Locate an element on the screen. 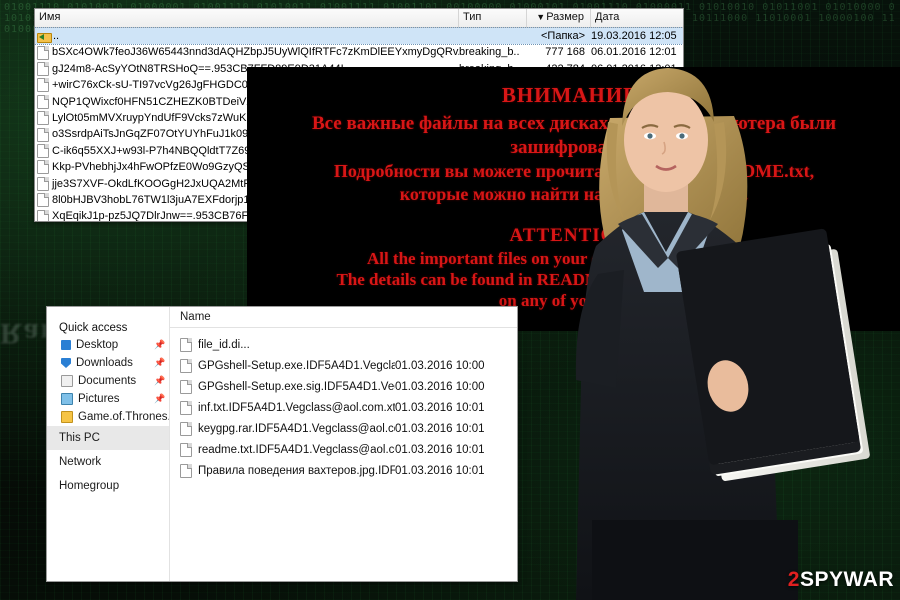 Image resolution: width=900 pixels, height=600 pixels. sidebar-item-label: Network is located at coordinates (80, 462).